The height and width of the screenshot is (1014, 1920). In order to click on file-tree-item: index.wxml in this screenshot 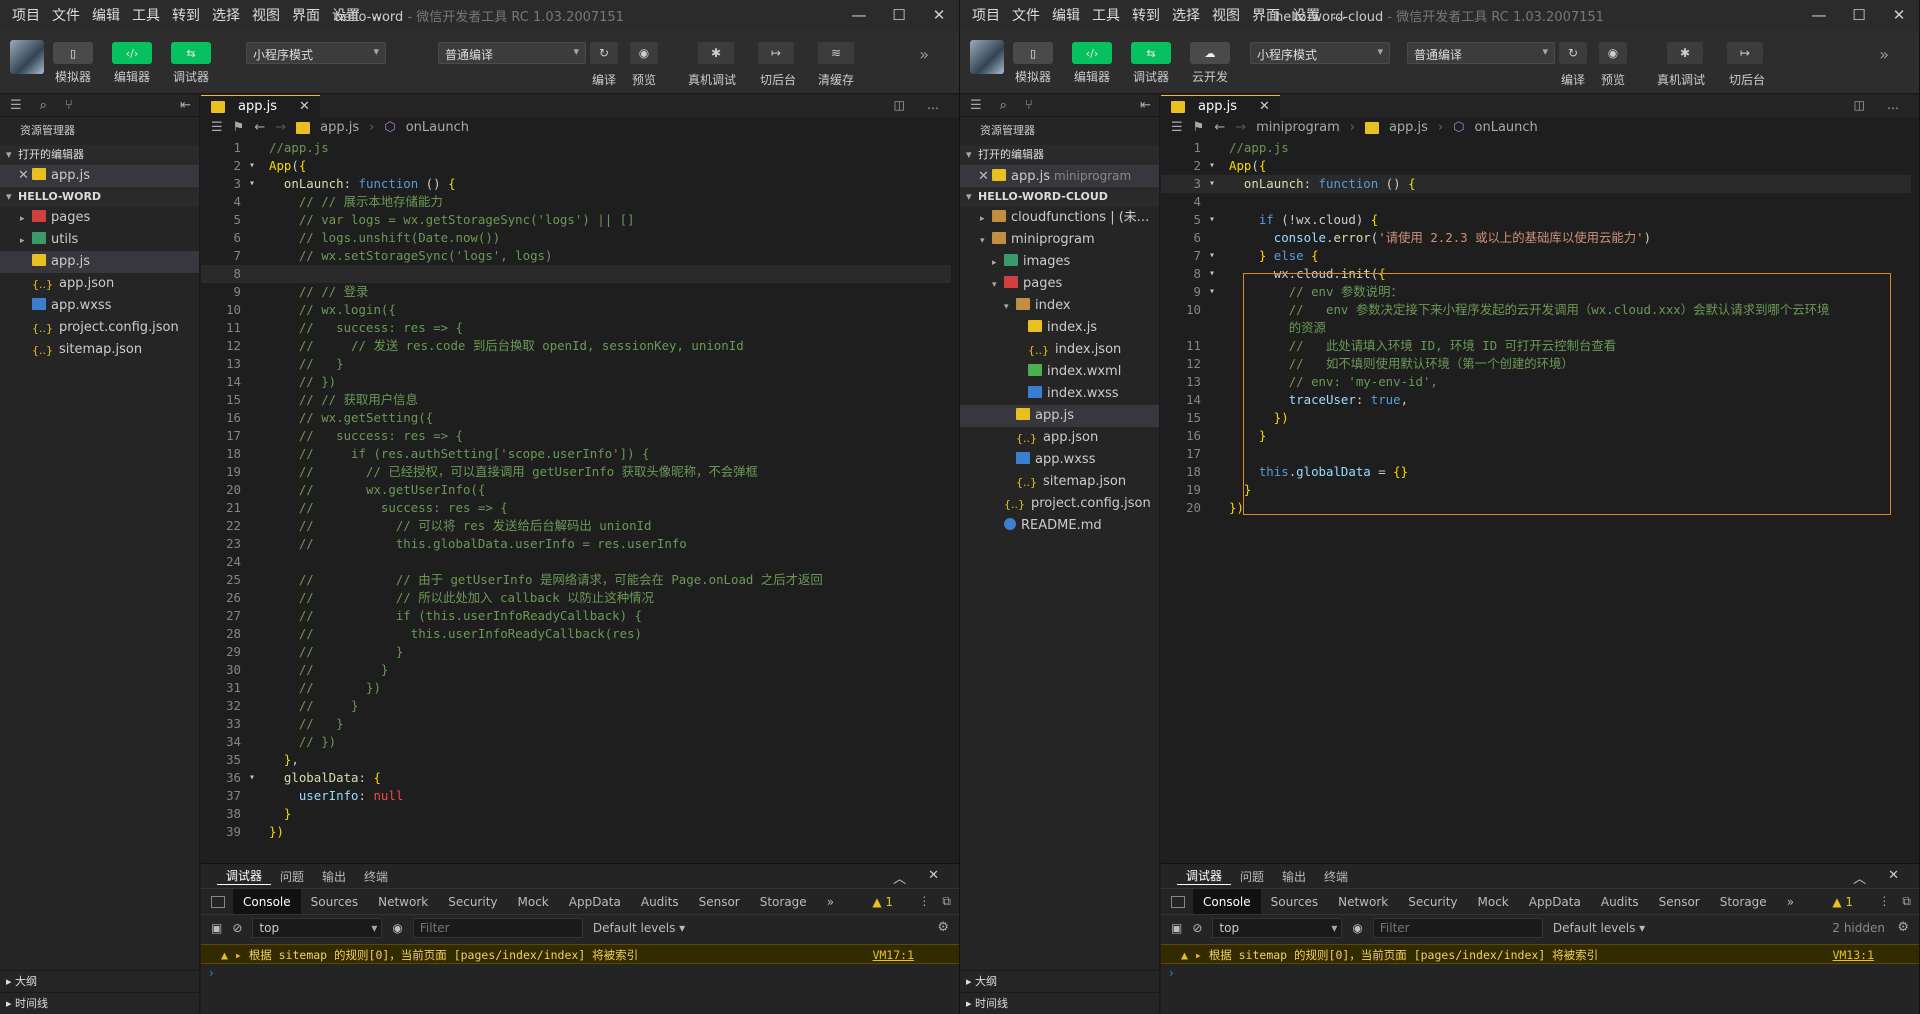, I will do `click(1059, 372)`.